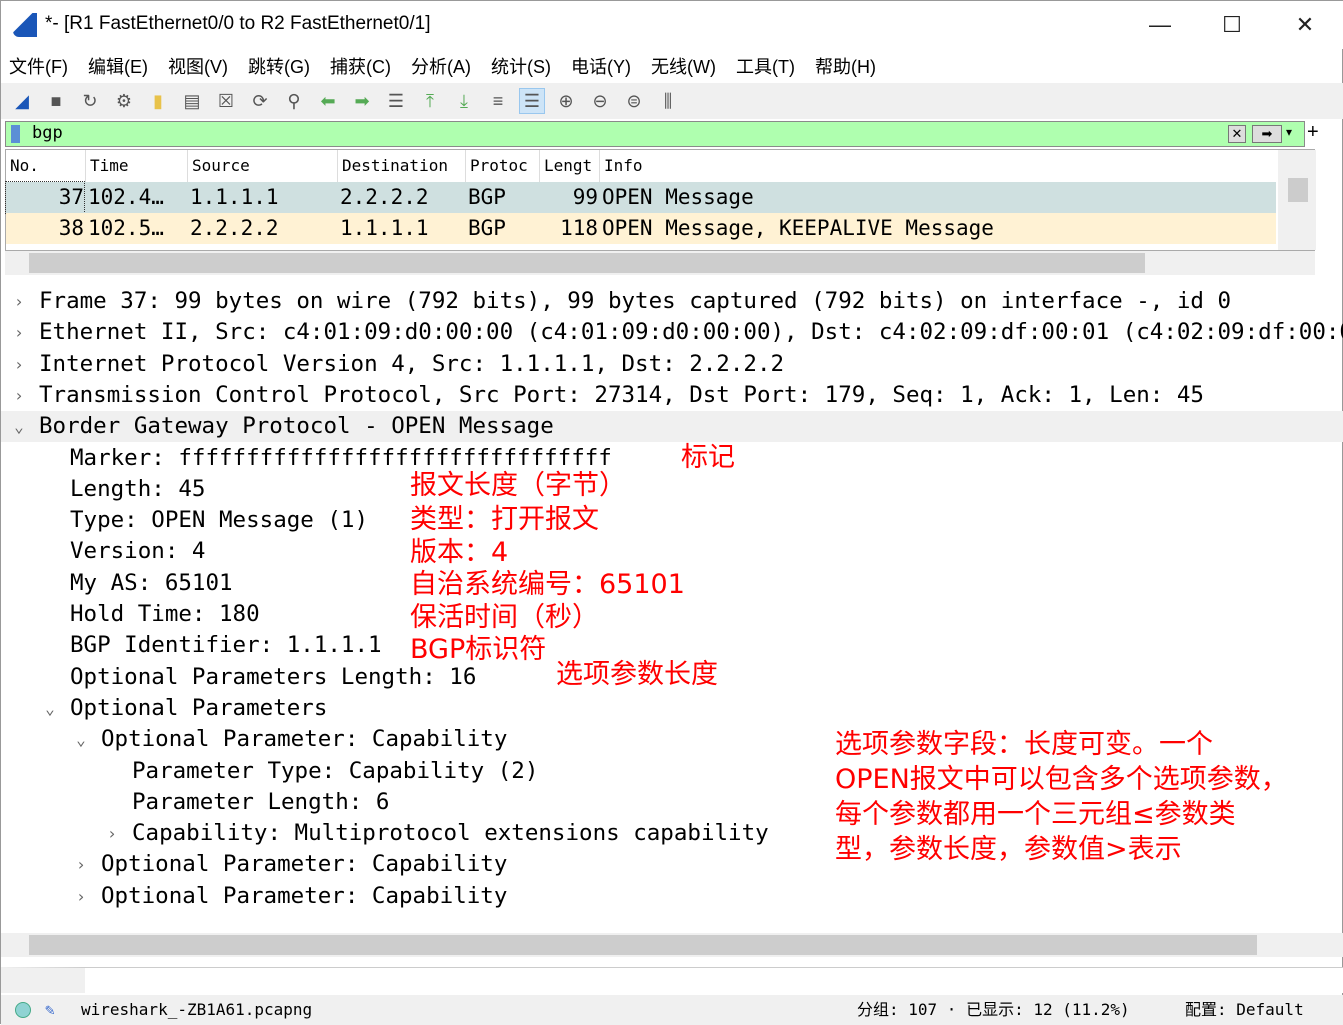 Image resolution: width=1343 pixels, height=1025 pixels. What do you see at coordinates (672, 980) in the screenshot?
I see `packet-bytes-pane` at bounding box center [672, 980].